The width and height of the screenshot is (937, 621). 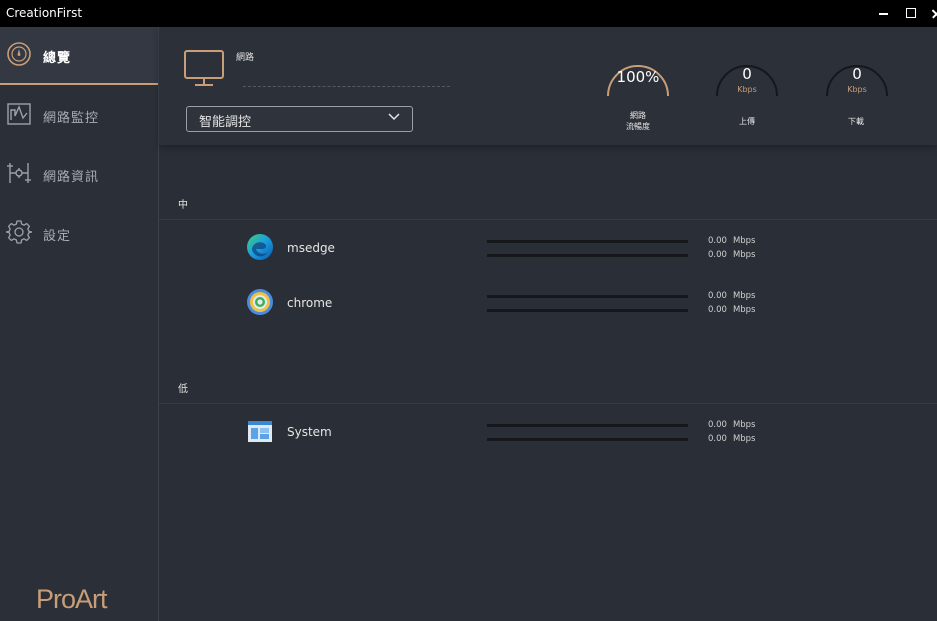 What do you see at coordinates (638, 115) in the screenshot?
I see `gauge-caption-line: 網路` at bounding box center [638, 115].